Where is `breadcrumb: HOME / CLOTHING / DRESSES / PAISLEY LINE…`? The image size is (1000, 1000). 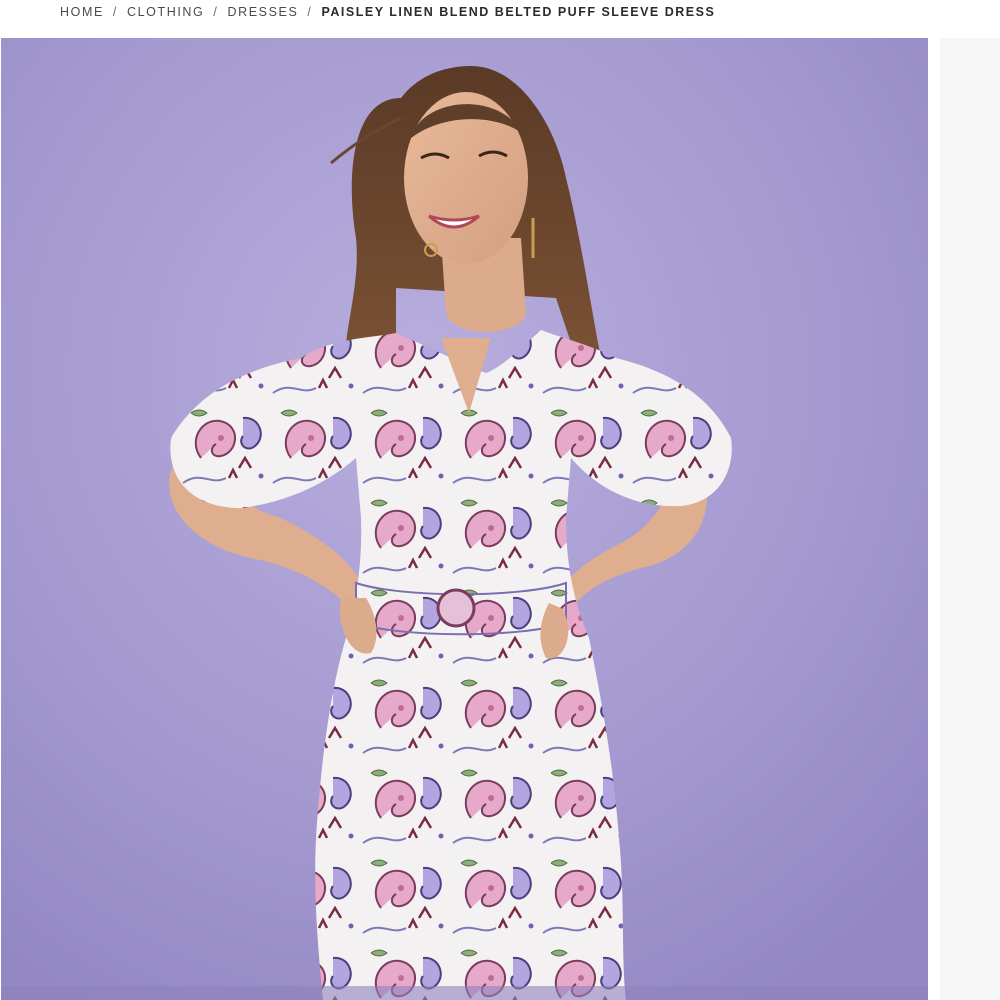 breadcrumb: HOME / CLOTHING / DRESSES / PAISLEY LINE… is located at coordinates (387, 12).